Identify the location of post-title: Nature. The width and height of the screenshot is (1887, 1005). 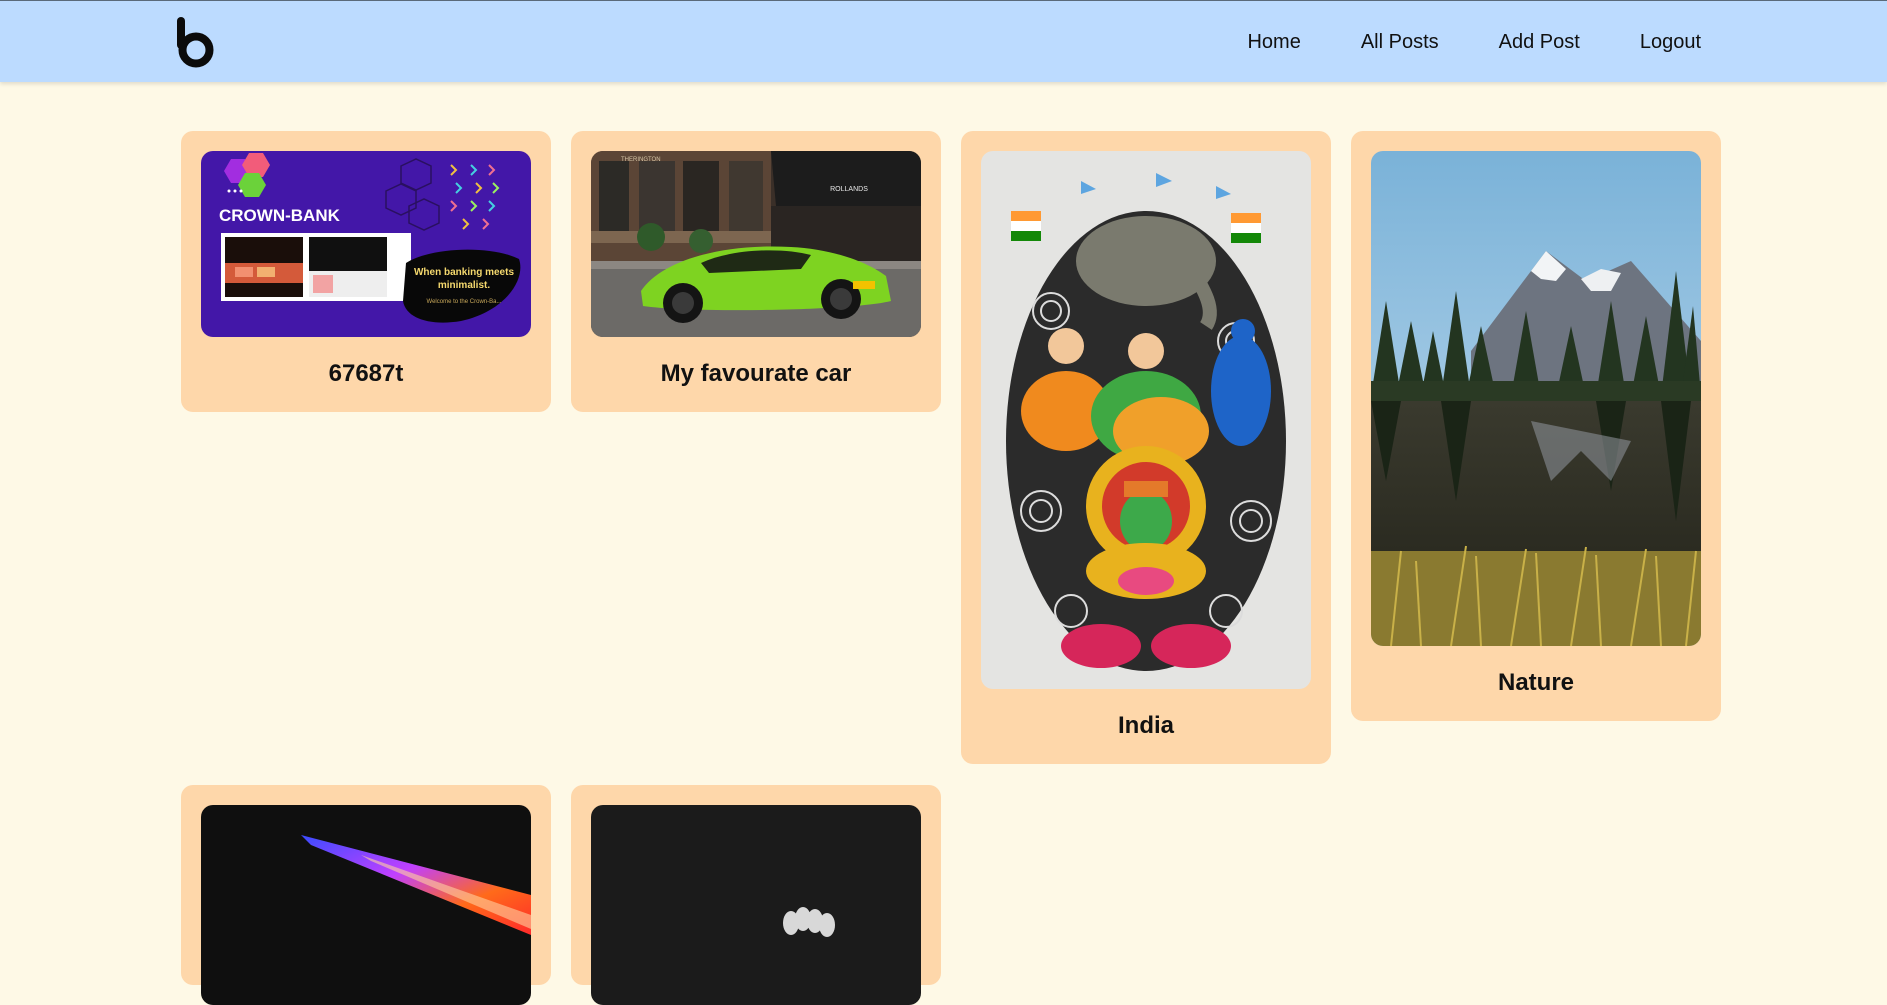
(1536, 683).